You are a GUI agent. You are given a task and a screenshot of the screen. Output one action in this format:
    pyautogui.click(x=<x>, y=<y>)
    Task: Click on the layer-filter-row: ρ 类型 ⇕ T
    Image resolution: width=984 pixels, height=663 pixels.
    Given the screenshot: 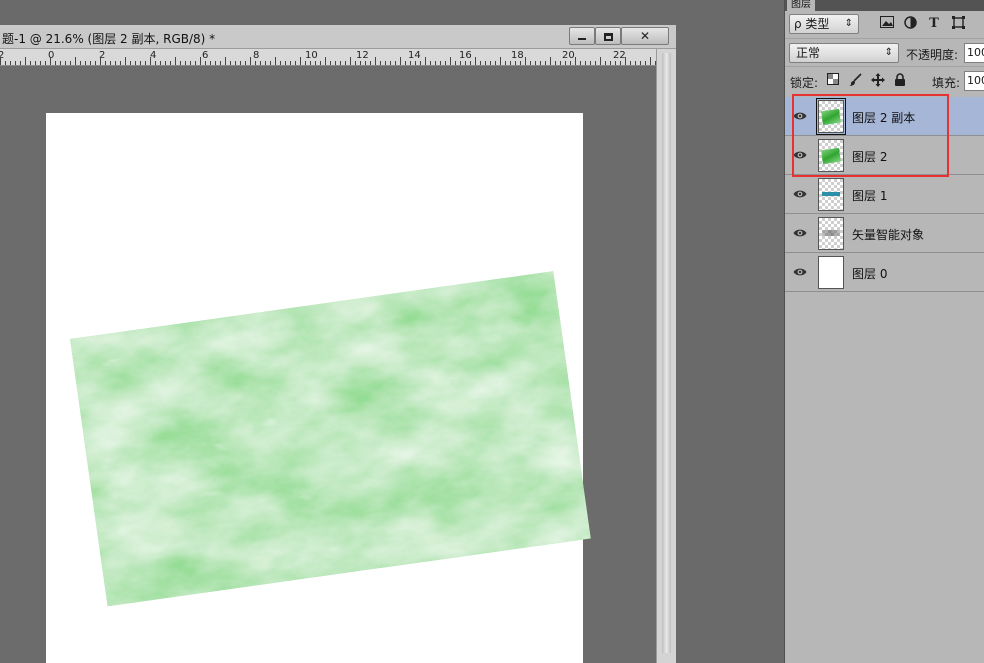 What is the action you would take?
    pyautogui.click(x=884, y=25)
    